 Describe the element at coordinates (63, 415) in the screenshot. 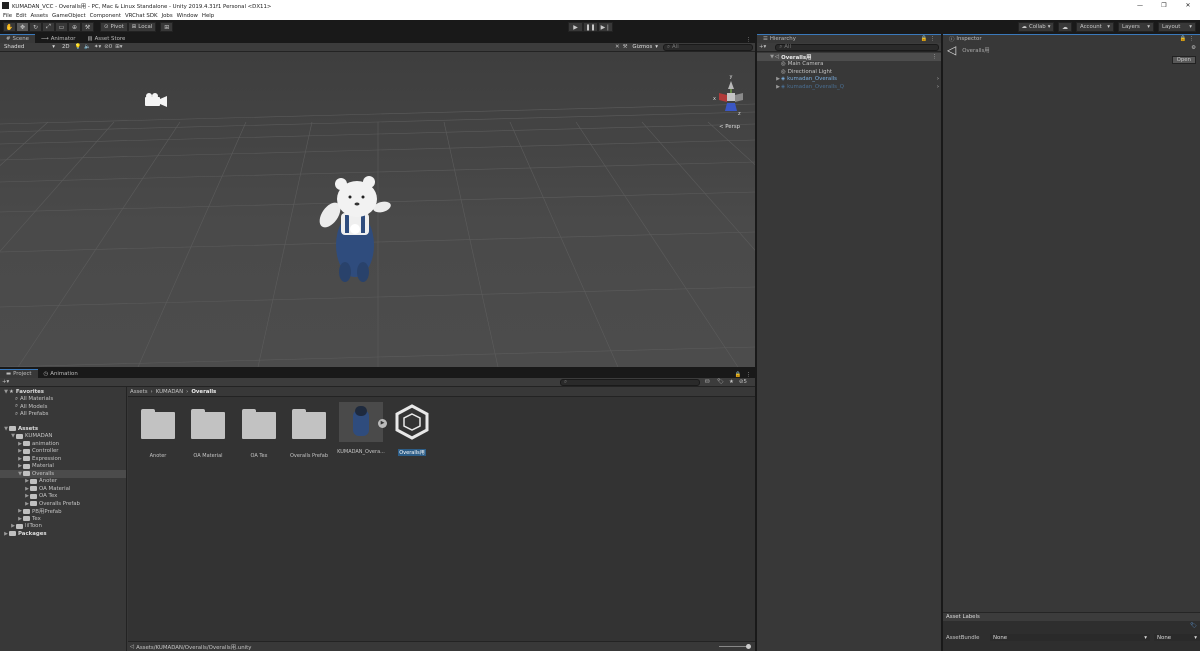

I see `favorites-item: ⌕ All Prefabs` at that location.